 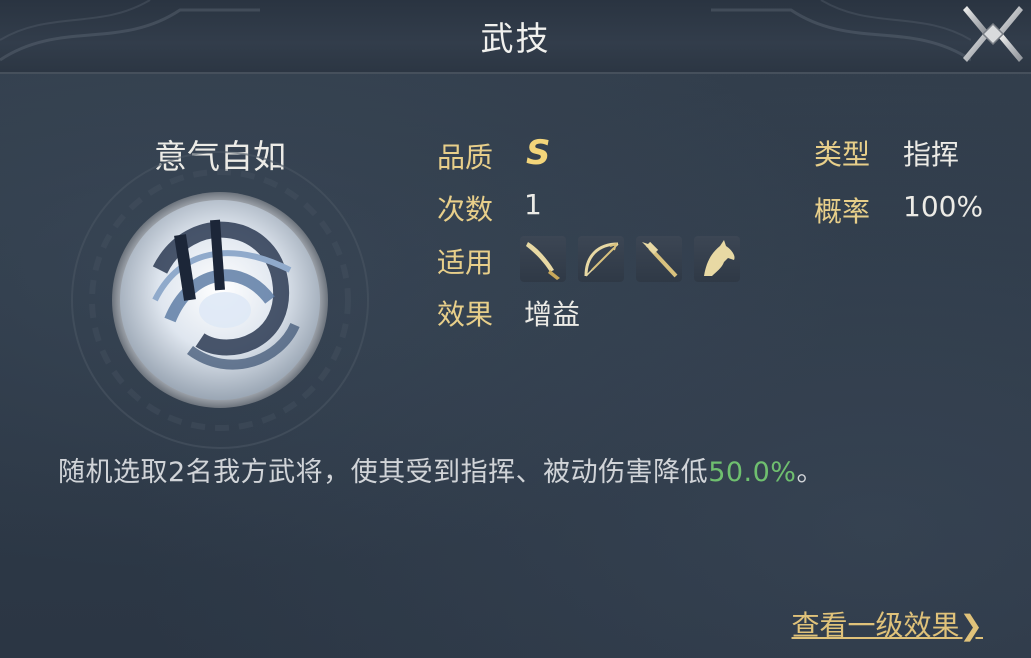 I want to click on close-icon, so click(x=993, y=34).